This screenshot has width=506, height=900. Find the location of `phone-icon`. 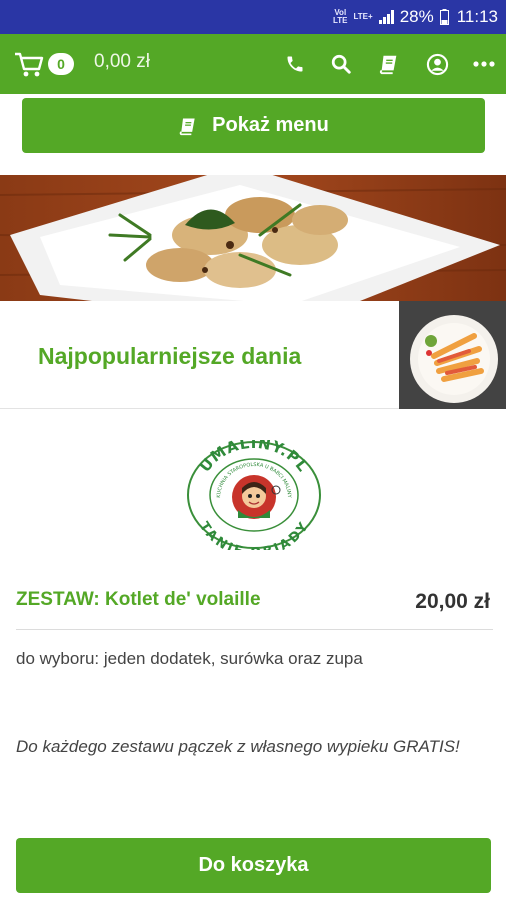

phone-icon is located at coordinates (295, 64).